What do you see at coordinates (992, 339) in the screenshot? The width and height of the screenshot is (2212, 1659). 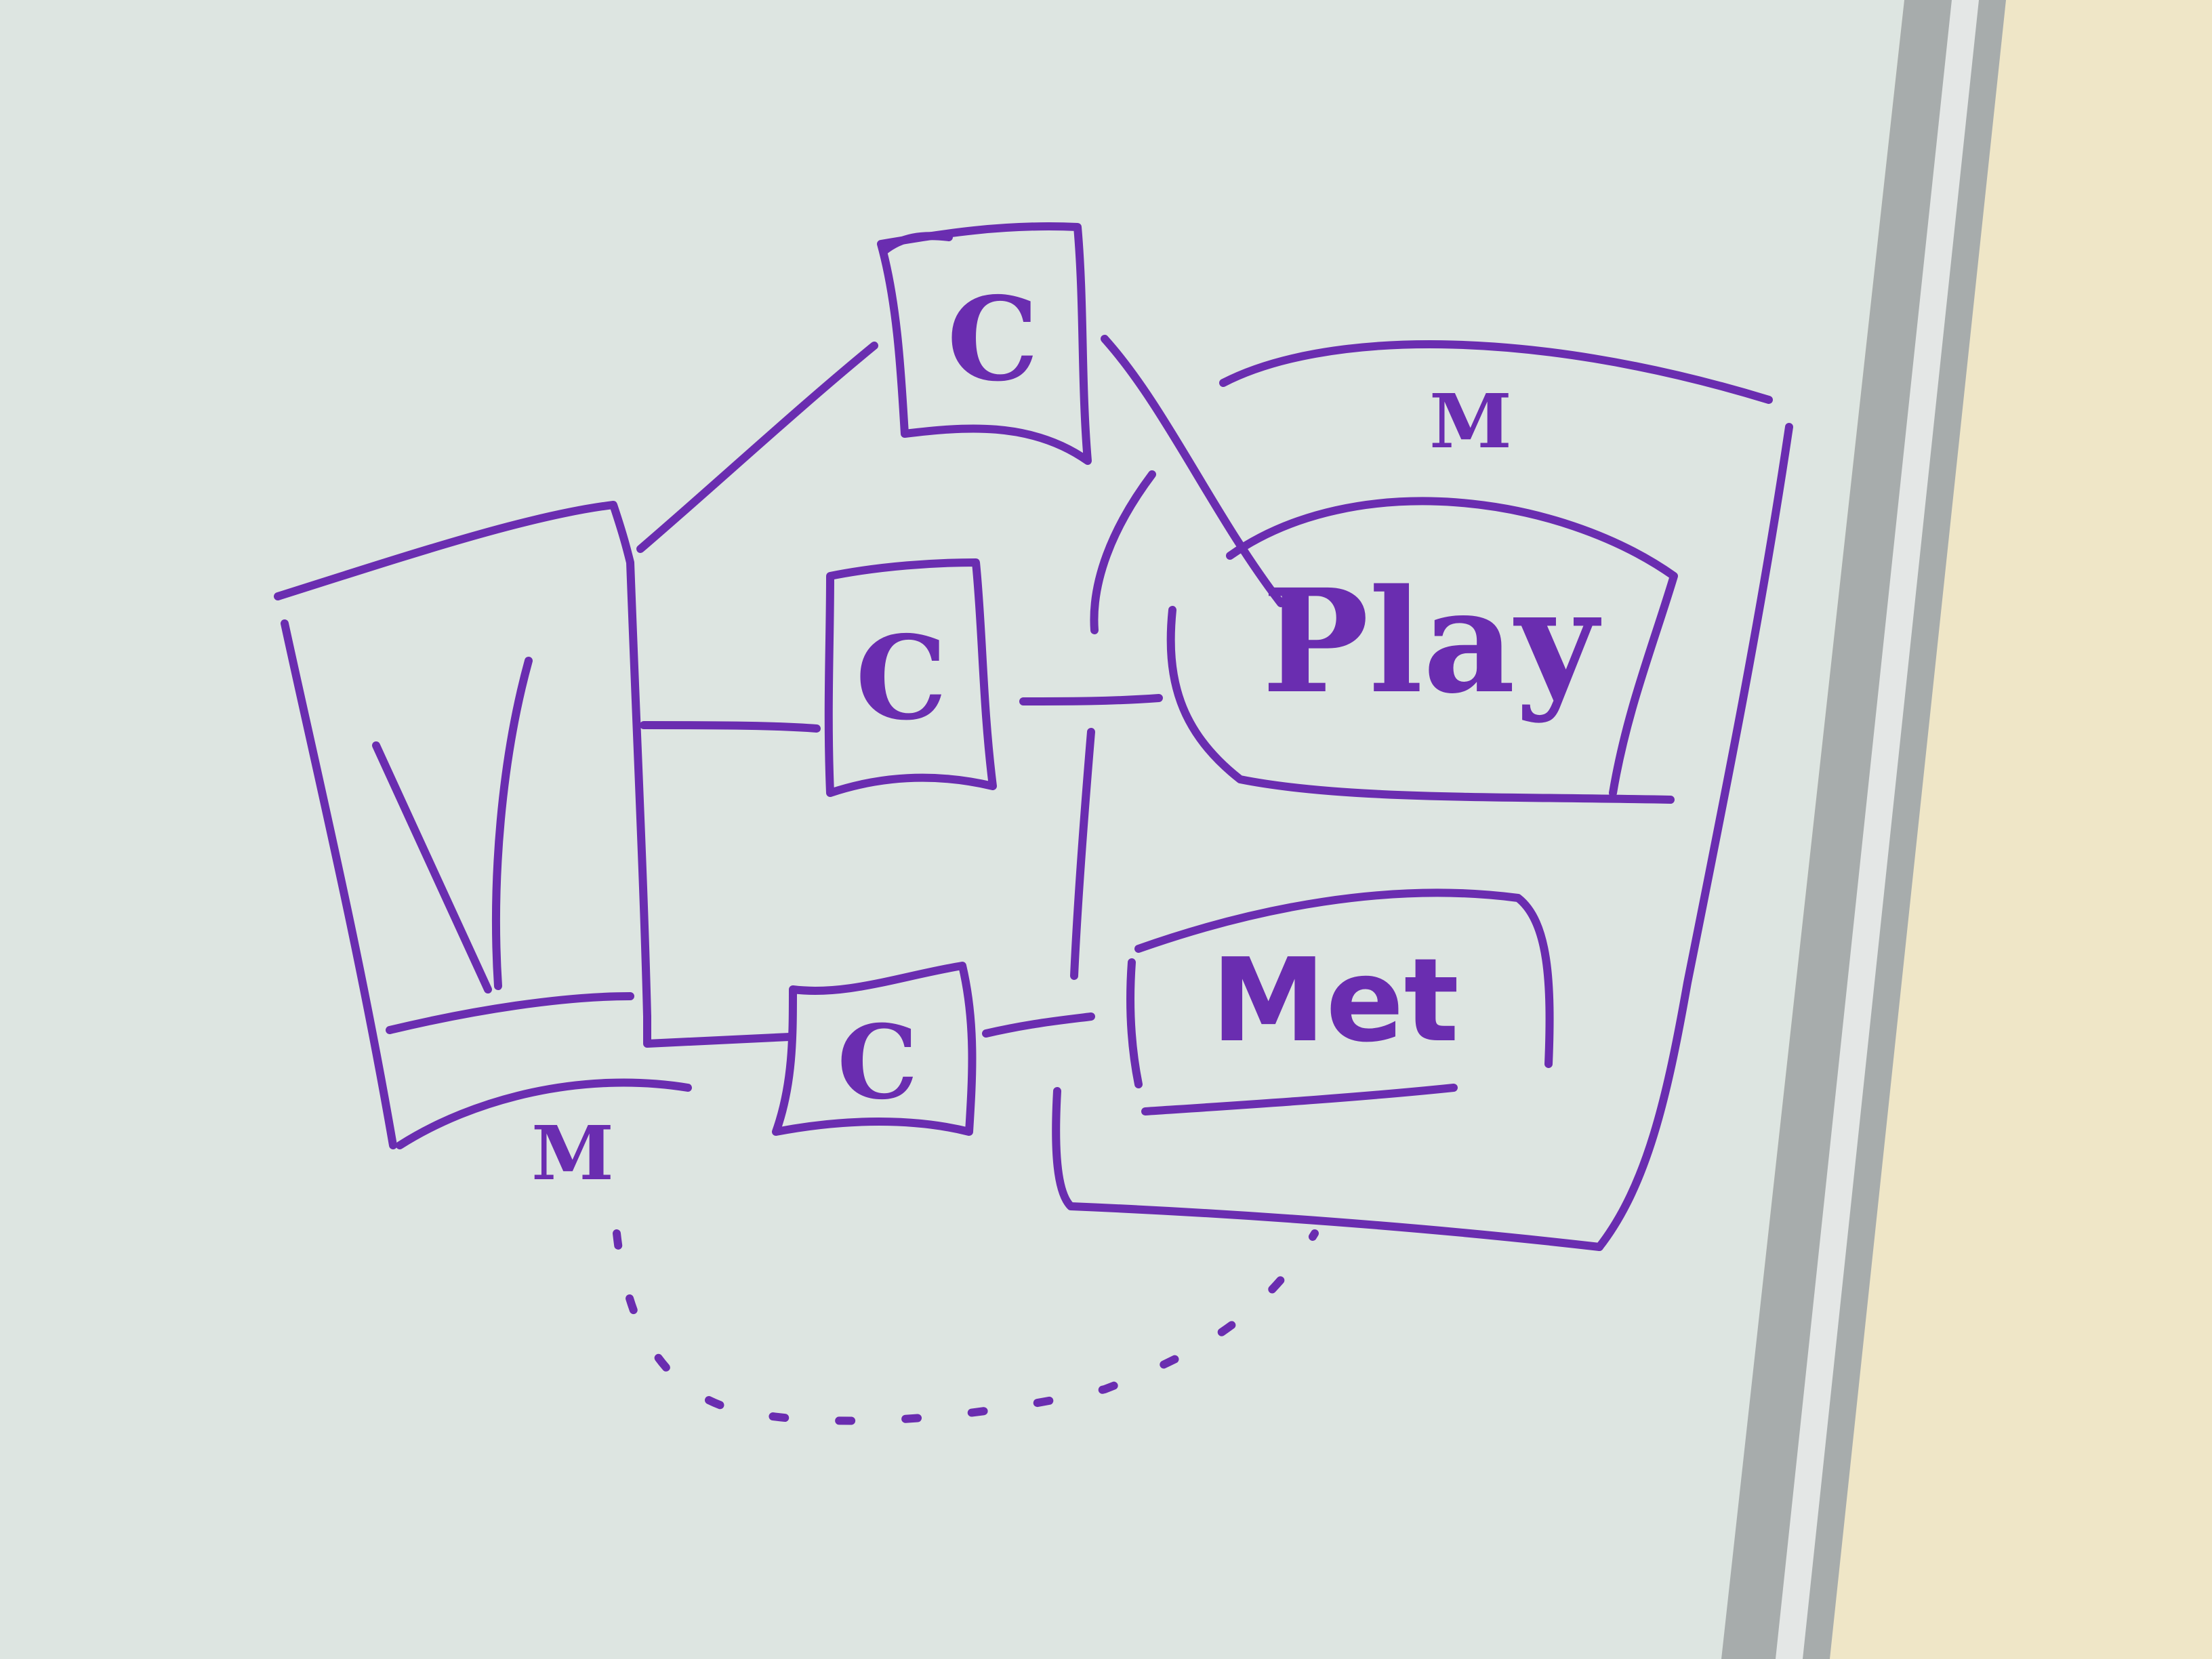 I see `controller-label-top: C` at bounding box center [992, 339].